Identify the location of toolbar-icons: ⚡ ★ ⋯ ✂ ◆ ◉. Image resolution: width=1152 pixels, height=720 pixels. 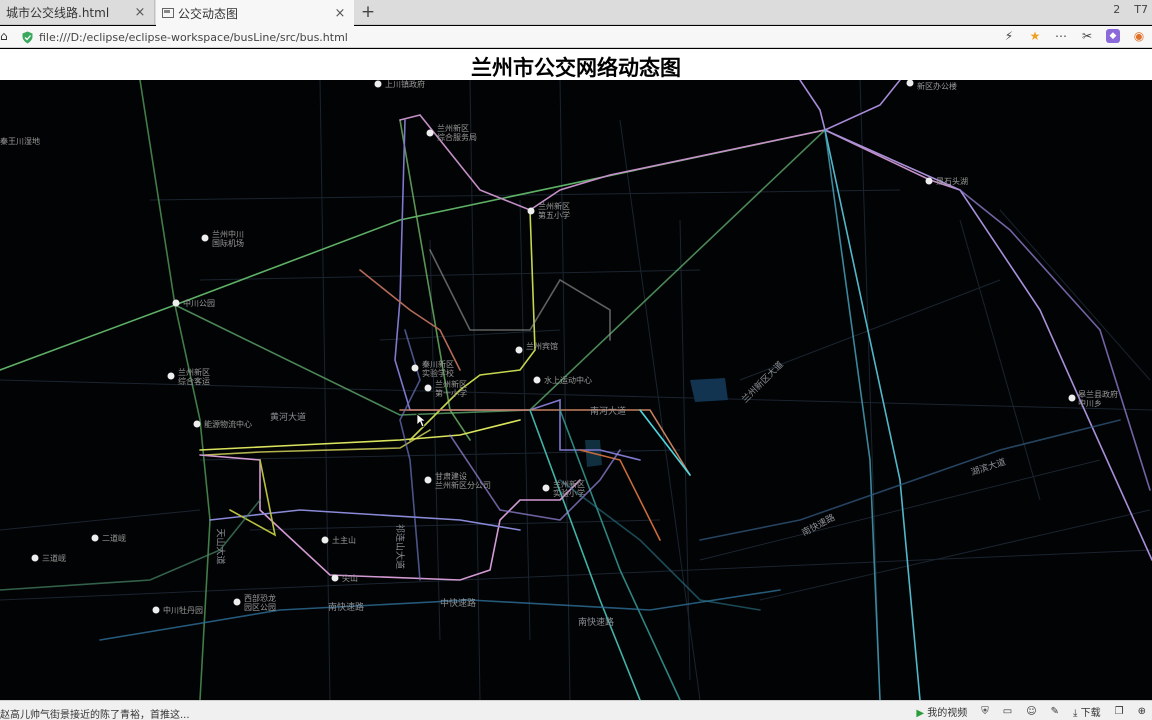
(1074, 36).